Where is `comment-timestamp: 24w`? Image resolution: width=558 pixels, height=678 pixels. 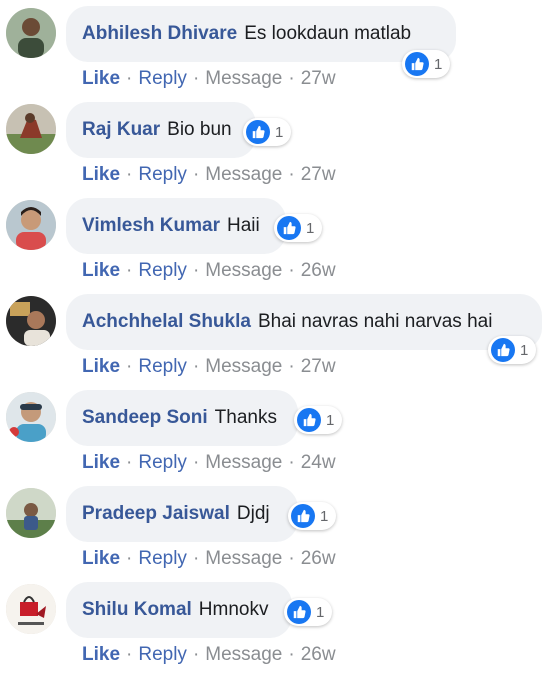 comment-timestamp: 24w is located at coordinates (318, 463).